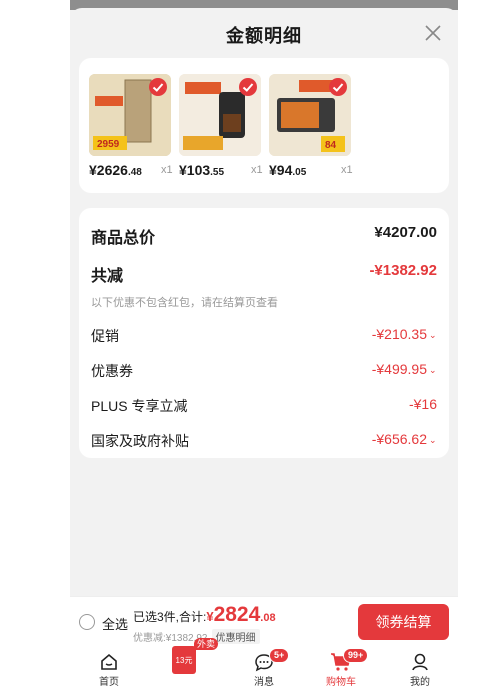 The image size is (500, 689). Describe the element at coordinates (264, 125) in the screenshot. I see `product-list: 2959 ¥2626.48 x1 ¥103.55 x1 84 ¥94.05 x1` at that location.